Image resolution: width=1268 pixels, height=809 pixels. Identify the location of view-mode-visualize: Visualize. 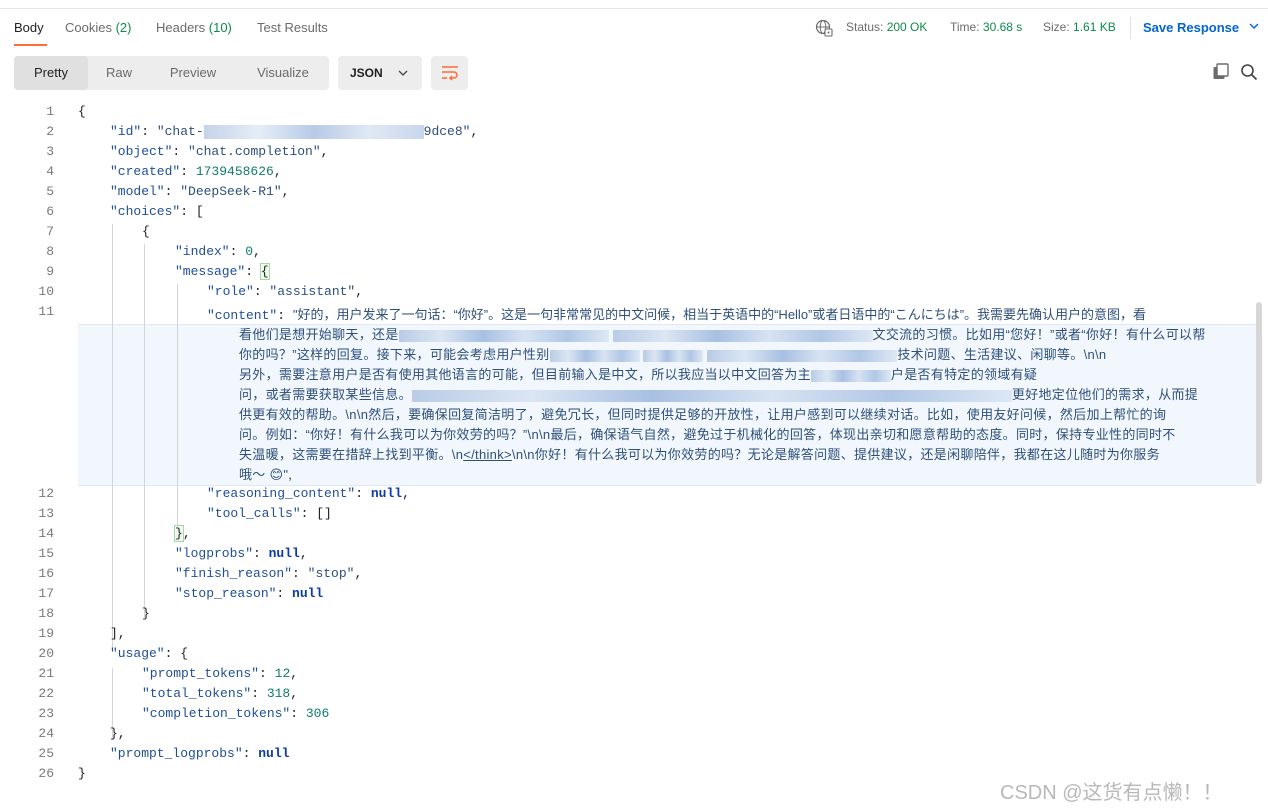
(283, 73).